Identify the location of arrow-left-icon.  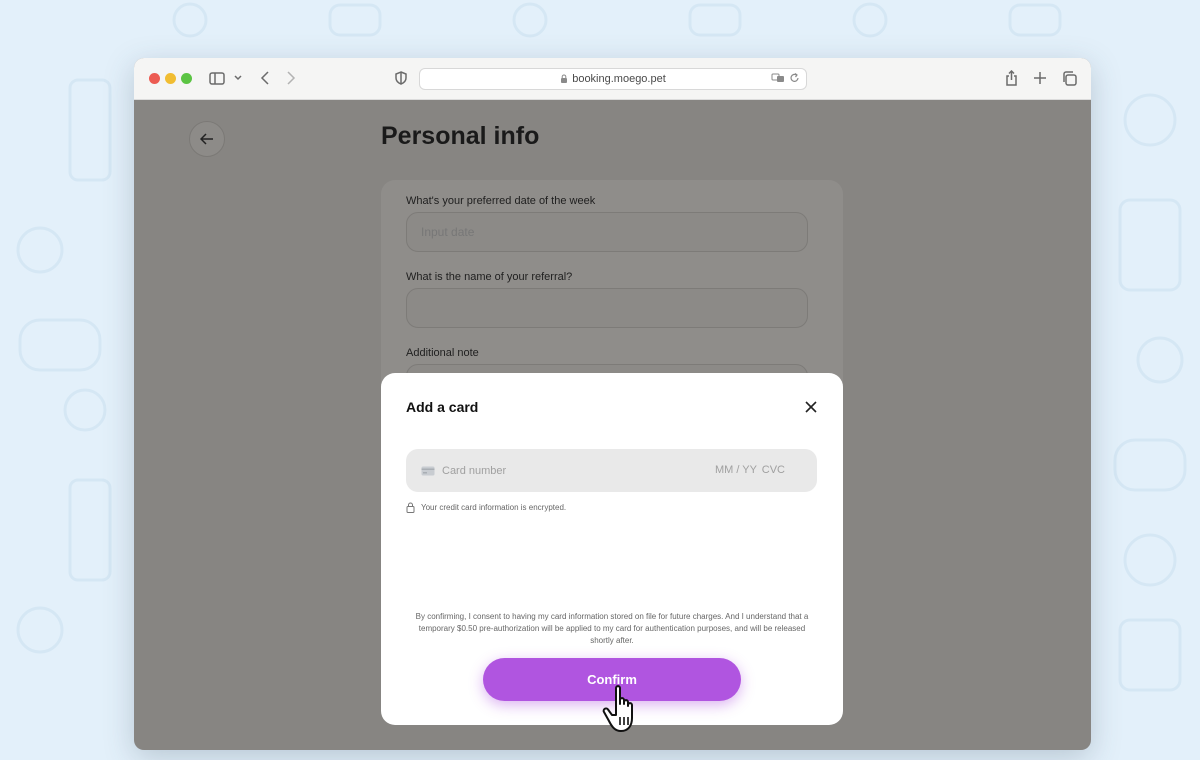
(206, 139).